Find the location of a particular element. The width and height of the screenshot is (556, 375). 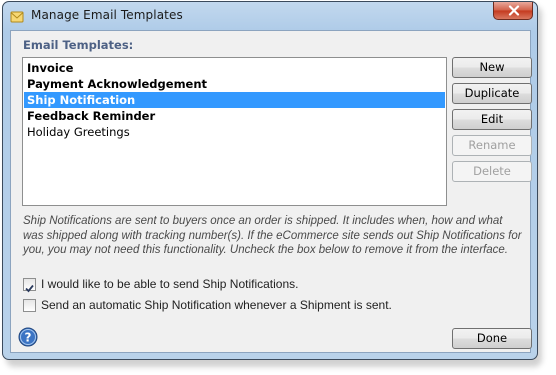

list-item-label: Feedback Reminder is located at coordinates (91, 116).